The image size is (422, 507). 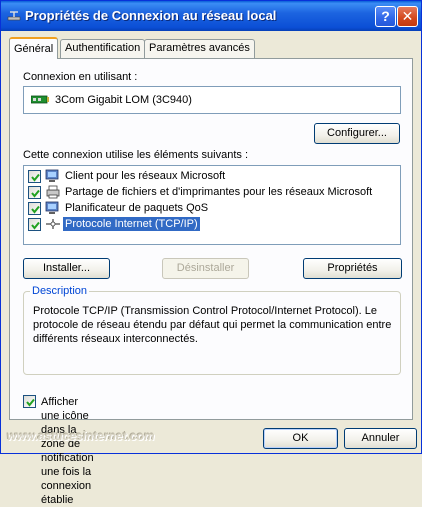 What do you see at coordinates (14, 16) in the screenshot?
I see `network-connection-icon` at bounding box center [14, 16].